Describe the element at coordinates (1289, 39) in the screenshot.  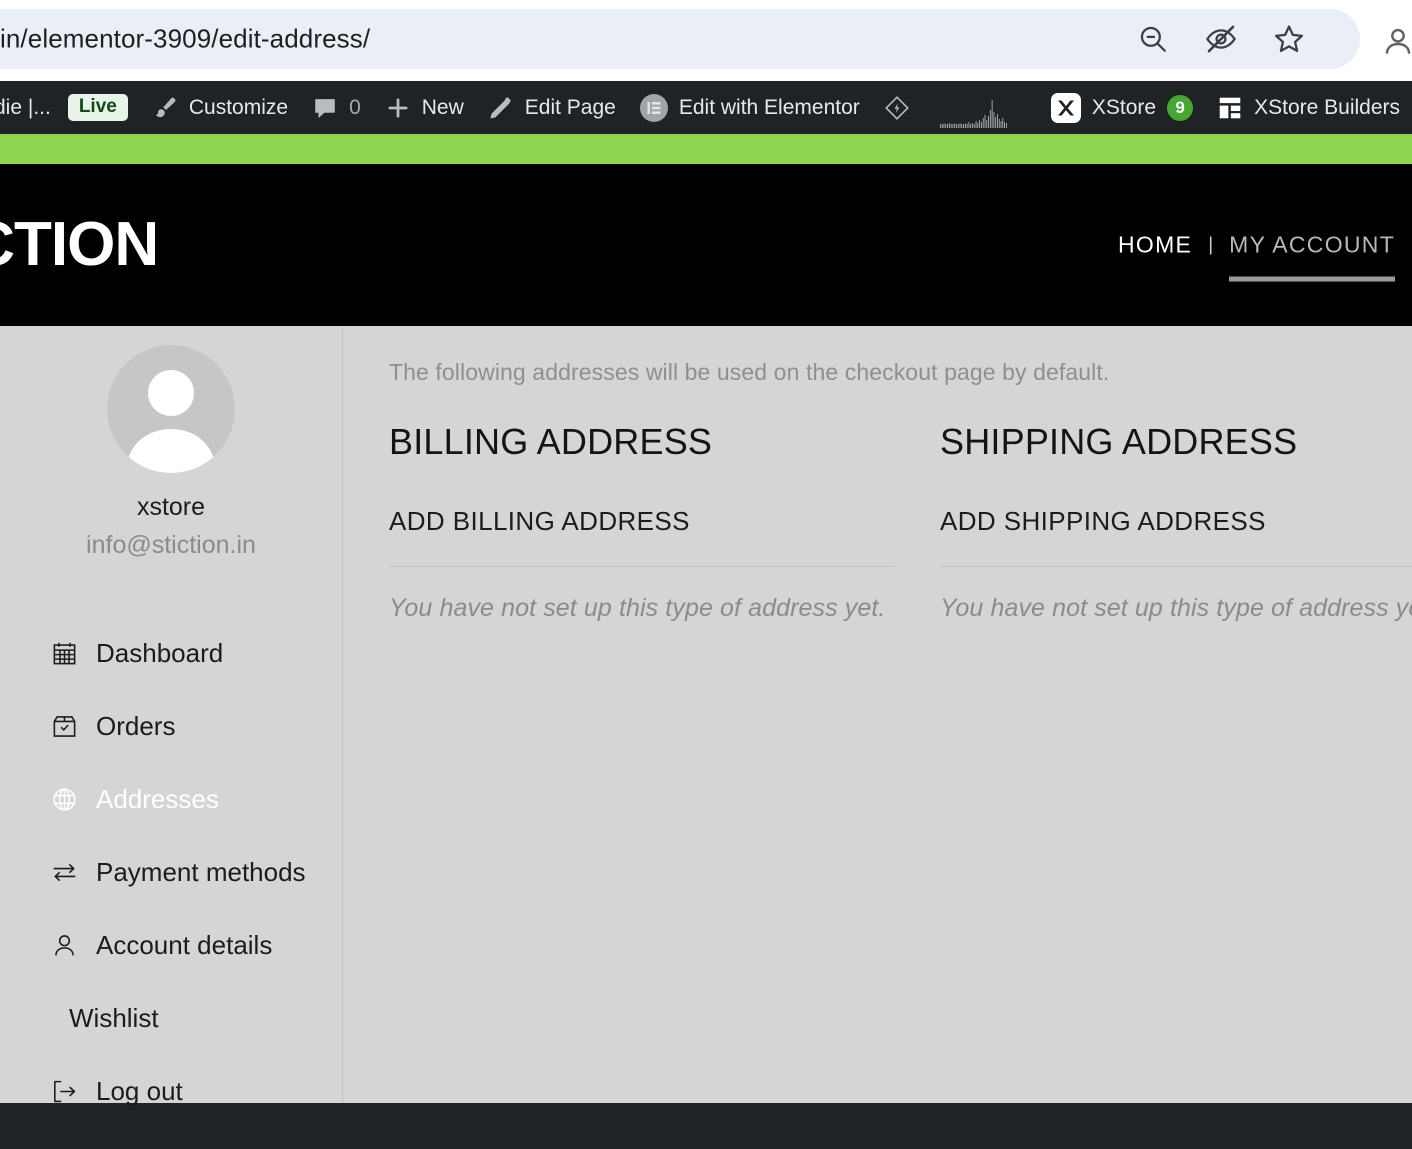
I see `bookmark-star-icon` at that location.